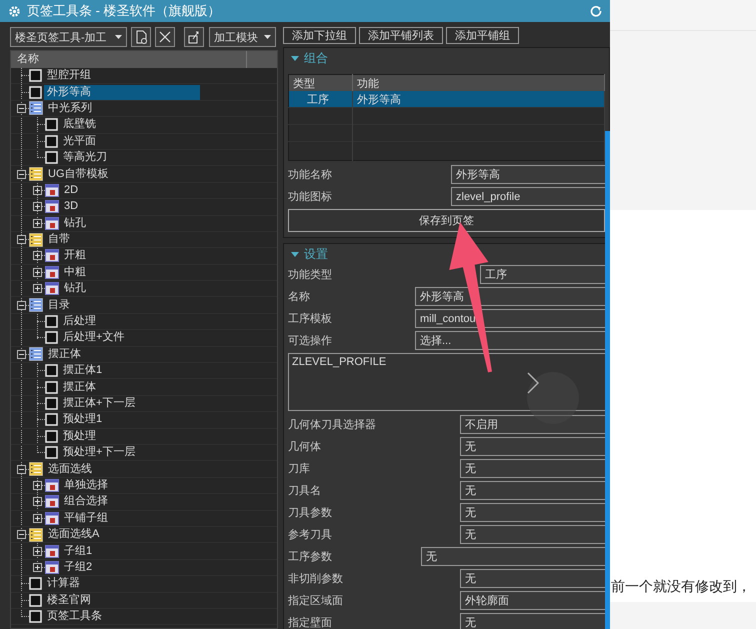  What do you see at coordinates (74, 616) in the screenshot?
I see `tree-item: 页签工具条` at bounding box center [74, 616].